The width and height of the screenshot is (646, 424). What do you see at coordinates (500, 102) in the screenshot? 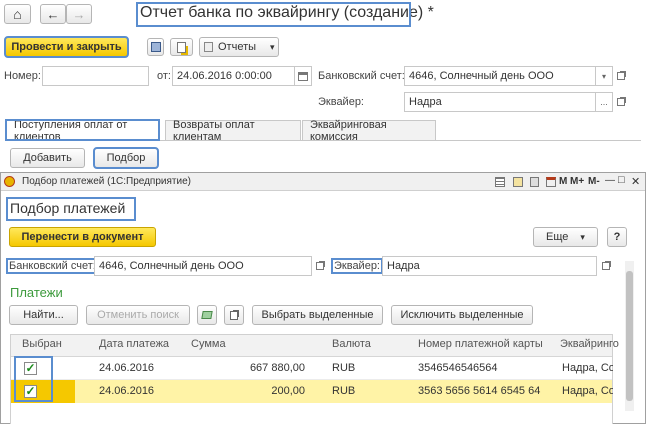
I see `acquirer-field: Надра` at bounding box center [500, 102].